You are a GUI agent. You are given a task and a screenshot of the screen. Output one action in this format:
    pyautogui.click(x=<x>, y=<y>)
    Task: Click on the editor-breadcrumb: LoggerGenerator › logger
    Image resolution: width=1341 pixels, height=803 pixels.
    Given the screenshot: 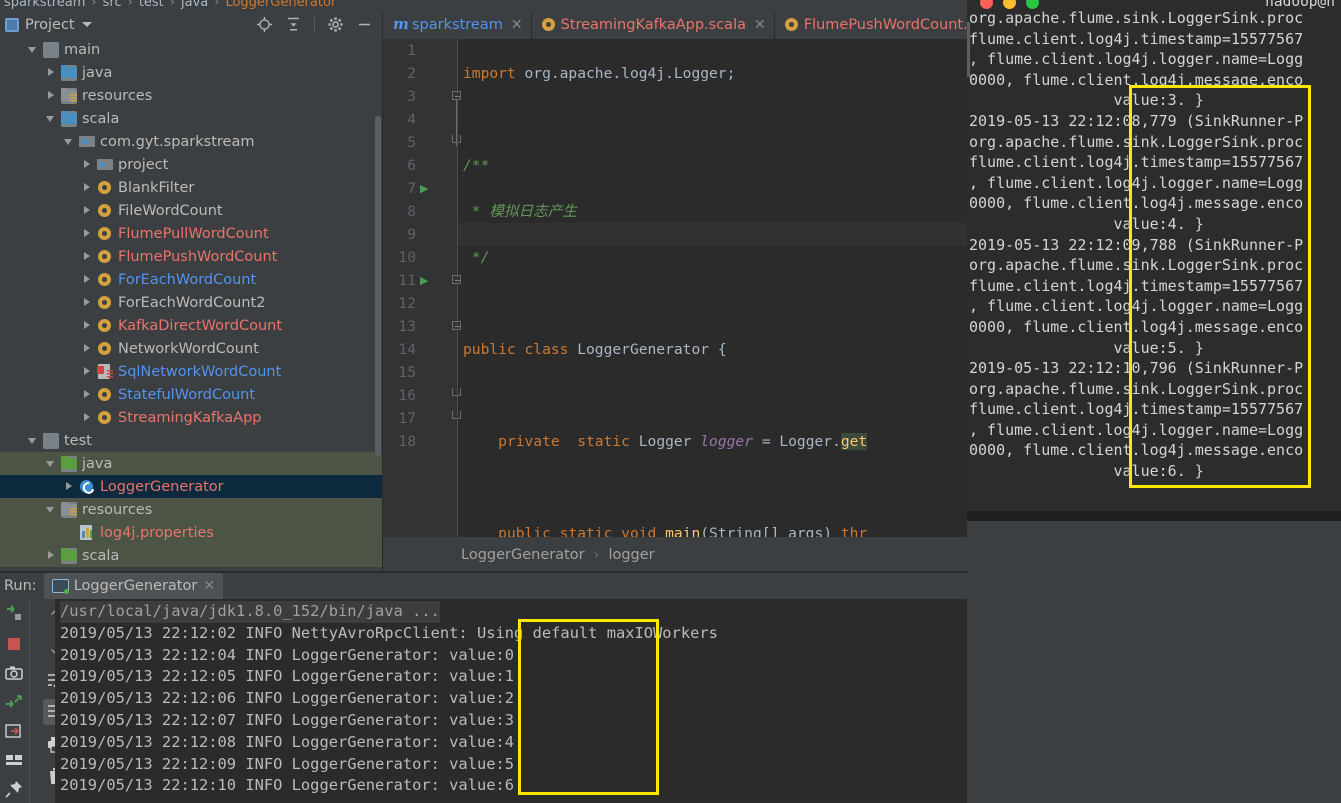 What is the action you would take?
    pyautogui.click(x=675, y=555)
    